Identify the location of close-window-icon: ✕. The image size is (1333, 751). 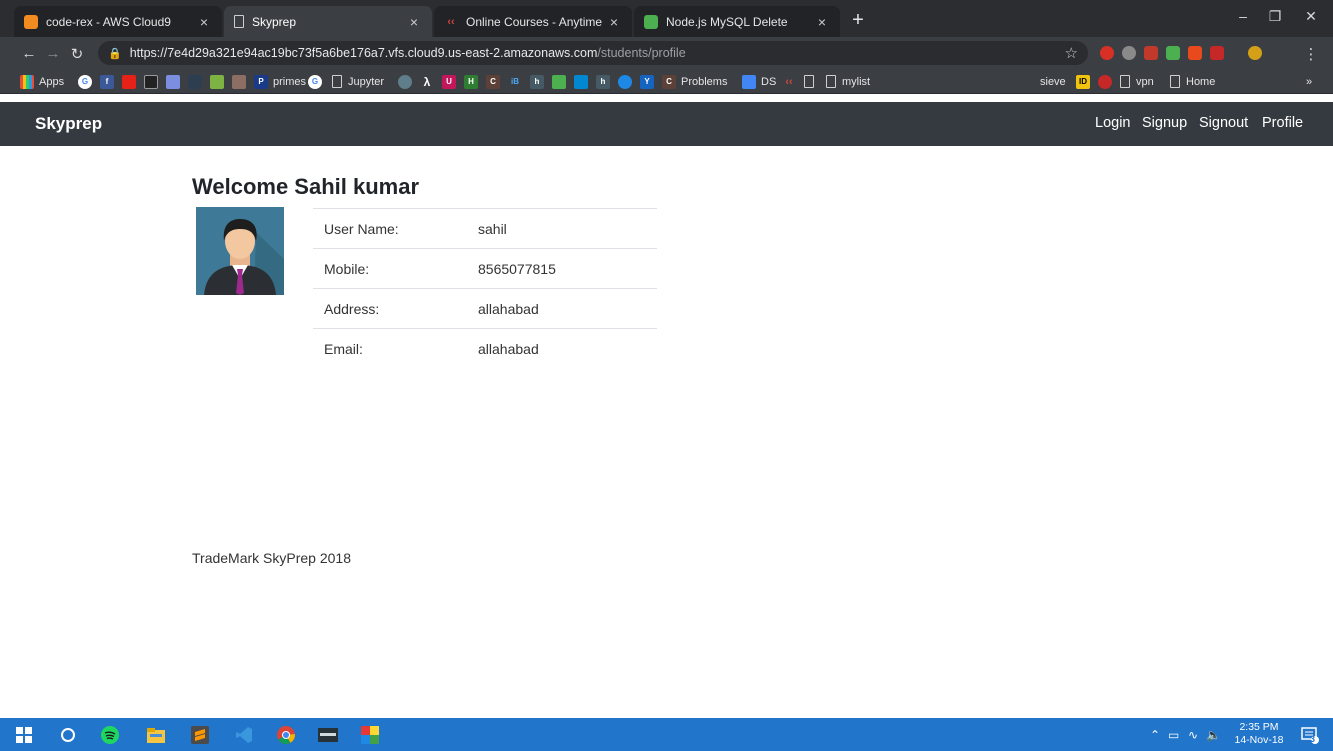
(1311, 18).